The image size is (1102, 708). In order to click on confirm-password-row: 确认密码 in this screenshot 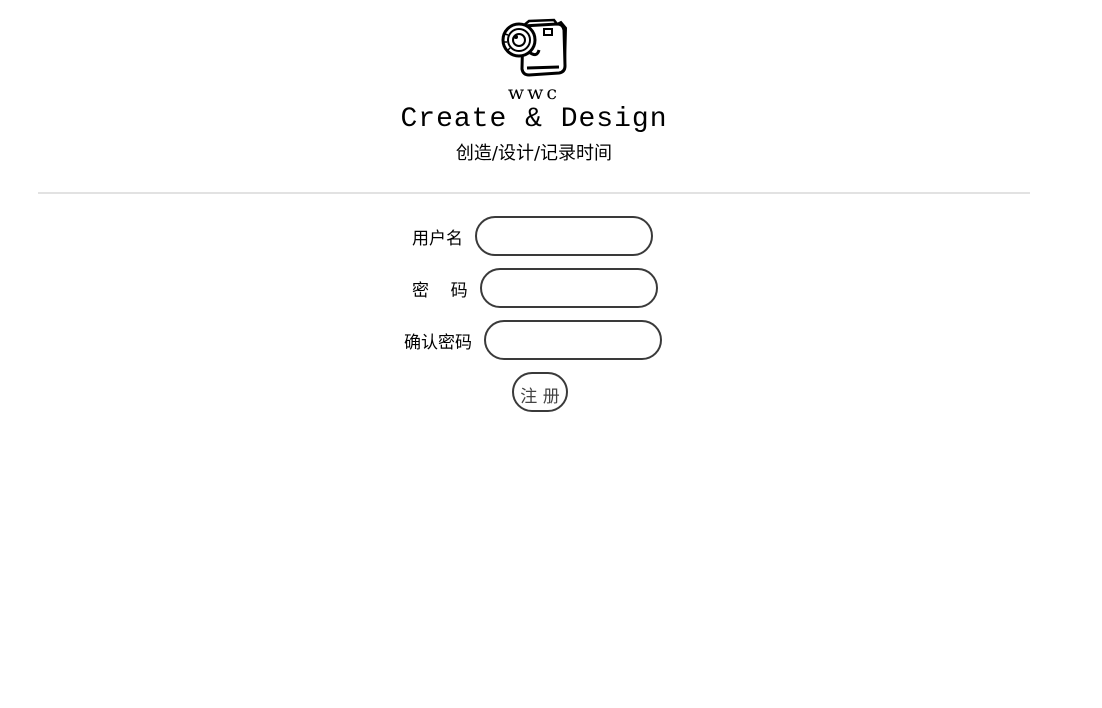, I will do `click(533, 340)`.